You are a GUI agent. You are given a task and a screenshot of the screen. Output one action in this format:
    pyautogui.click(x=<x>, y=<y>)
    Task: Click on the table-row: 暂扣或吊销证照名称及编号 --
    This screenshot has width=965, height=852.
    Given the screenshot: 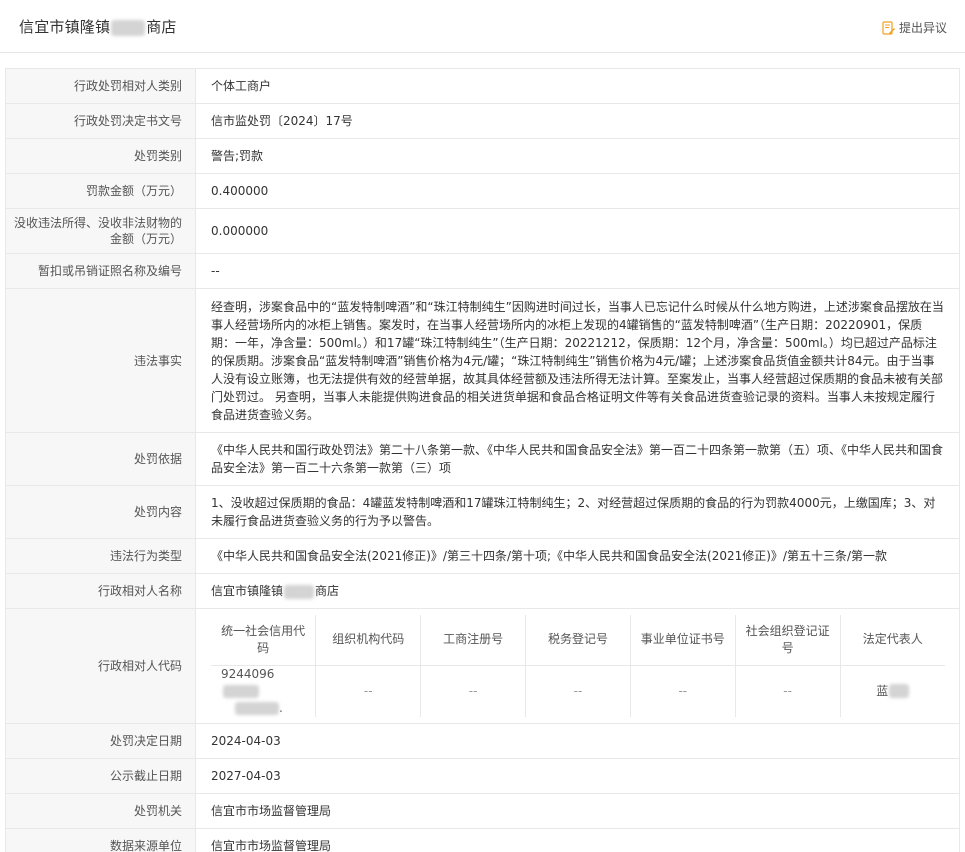 What is the action you would take?
    pyautogui.click(x=482, y=271)
    